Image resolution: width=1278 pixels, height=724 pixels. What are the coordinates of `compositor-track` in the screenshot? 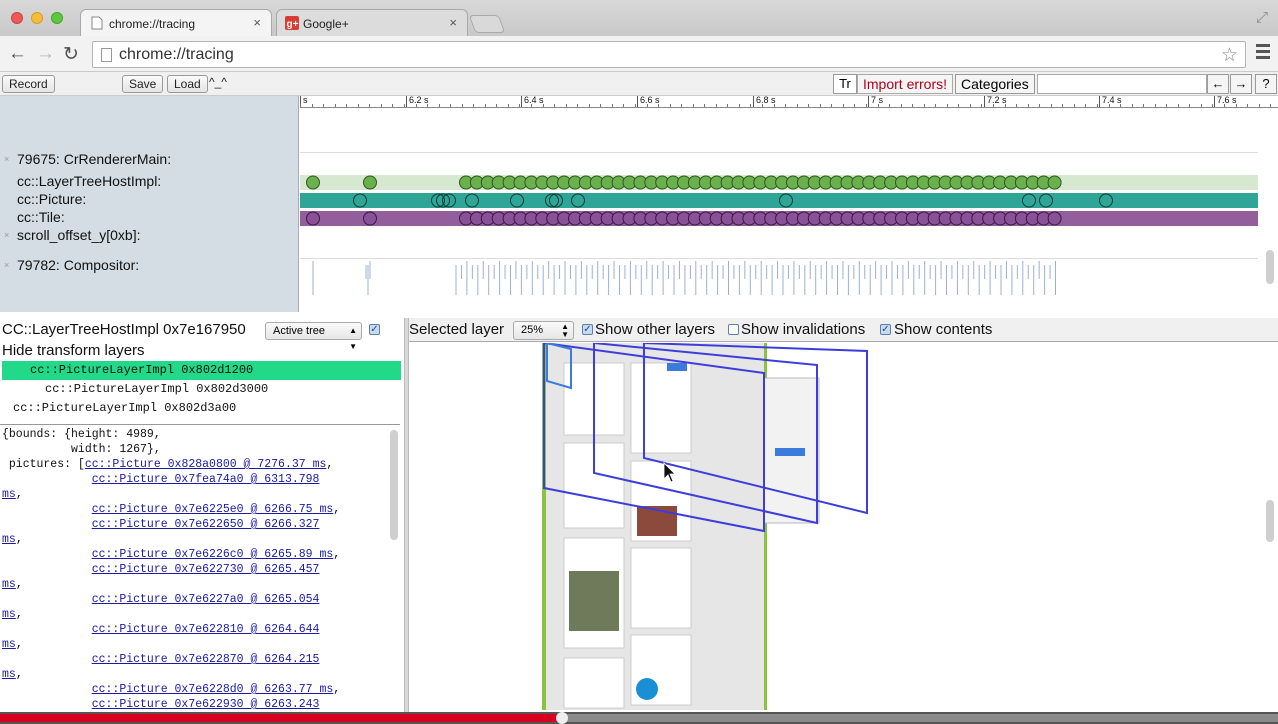 It's located at (779, 278).